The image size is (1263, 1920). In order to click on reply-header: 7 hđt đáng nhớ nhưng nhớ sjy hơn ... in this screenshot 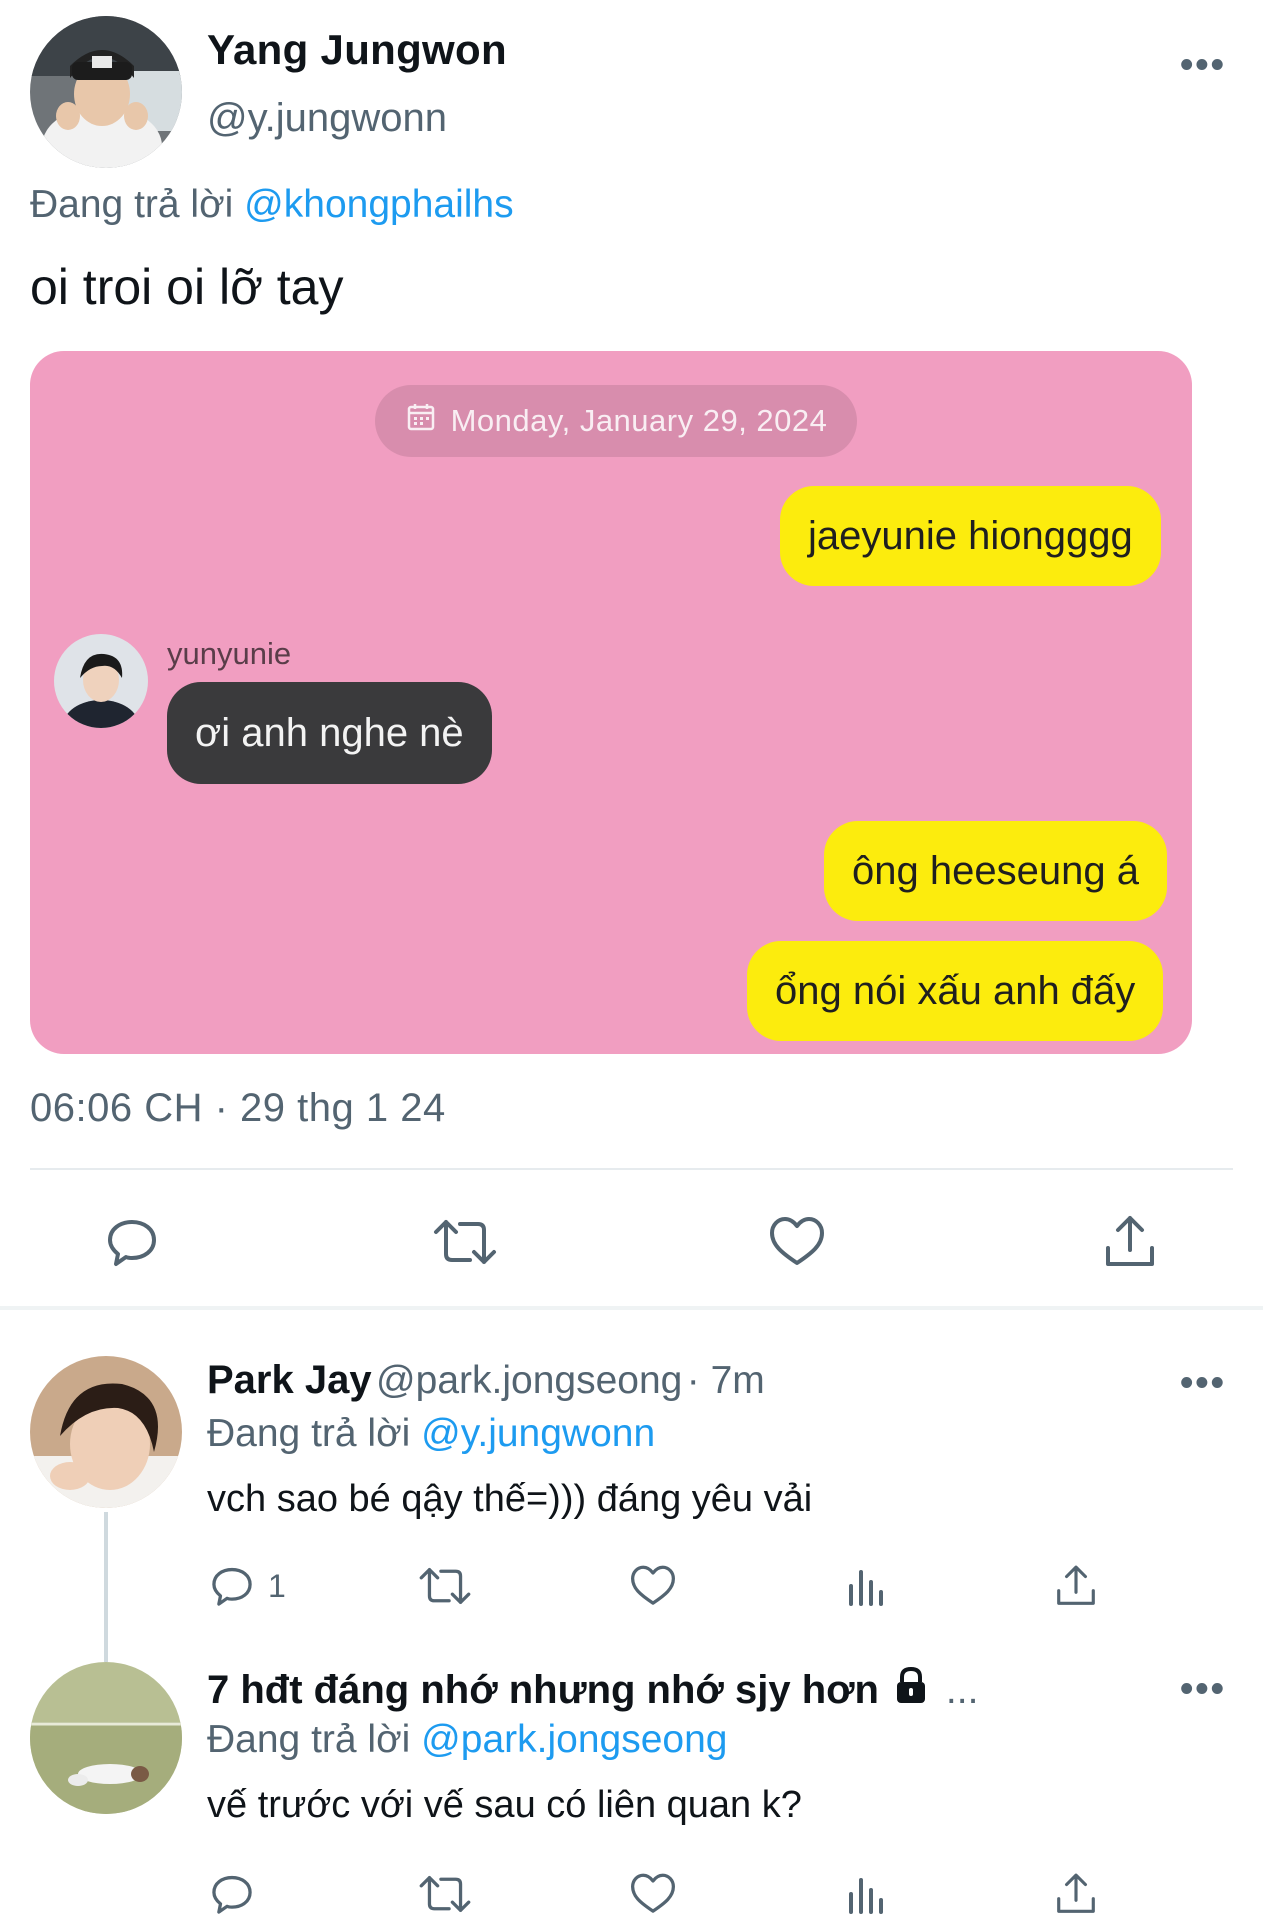, I will do `click(592, 1689)`.